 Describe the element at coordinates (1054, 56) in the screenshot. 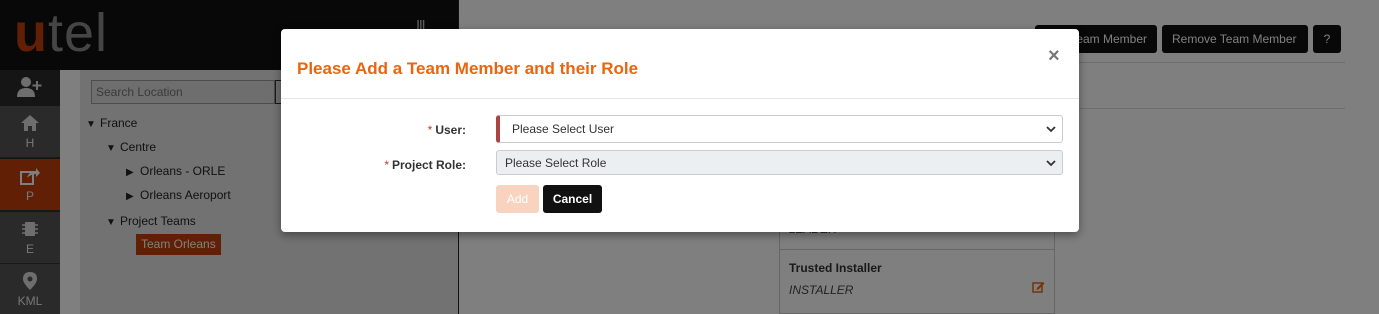

I see `close-icon: ×` at that location.